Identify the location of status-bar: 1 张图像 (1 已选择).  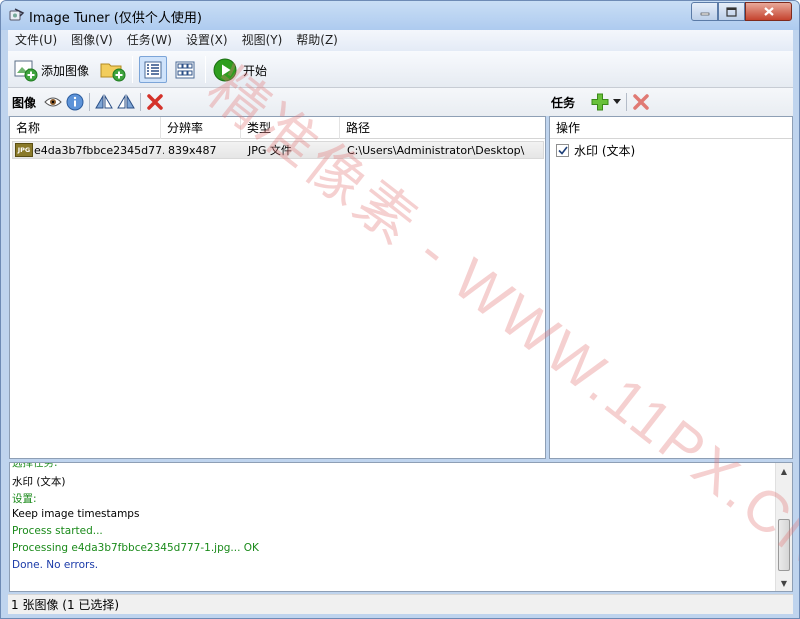
(400, 604).